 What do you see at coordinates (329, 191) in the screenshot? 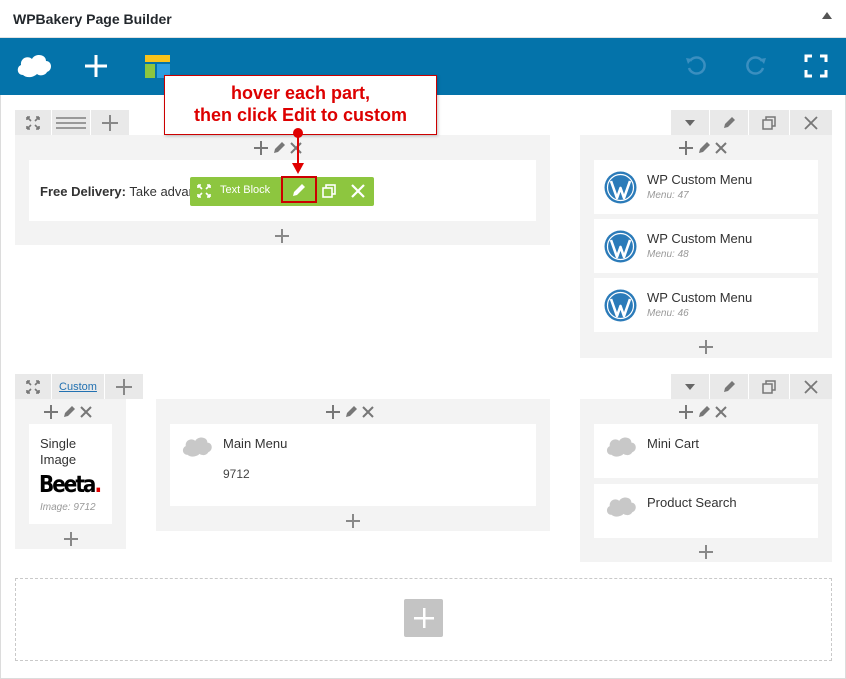
I see `clone-icon` at bounding box center [329, 191].